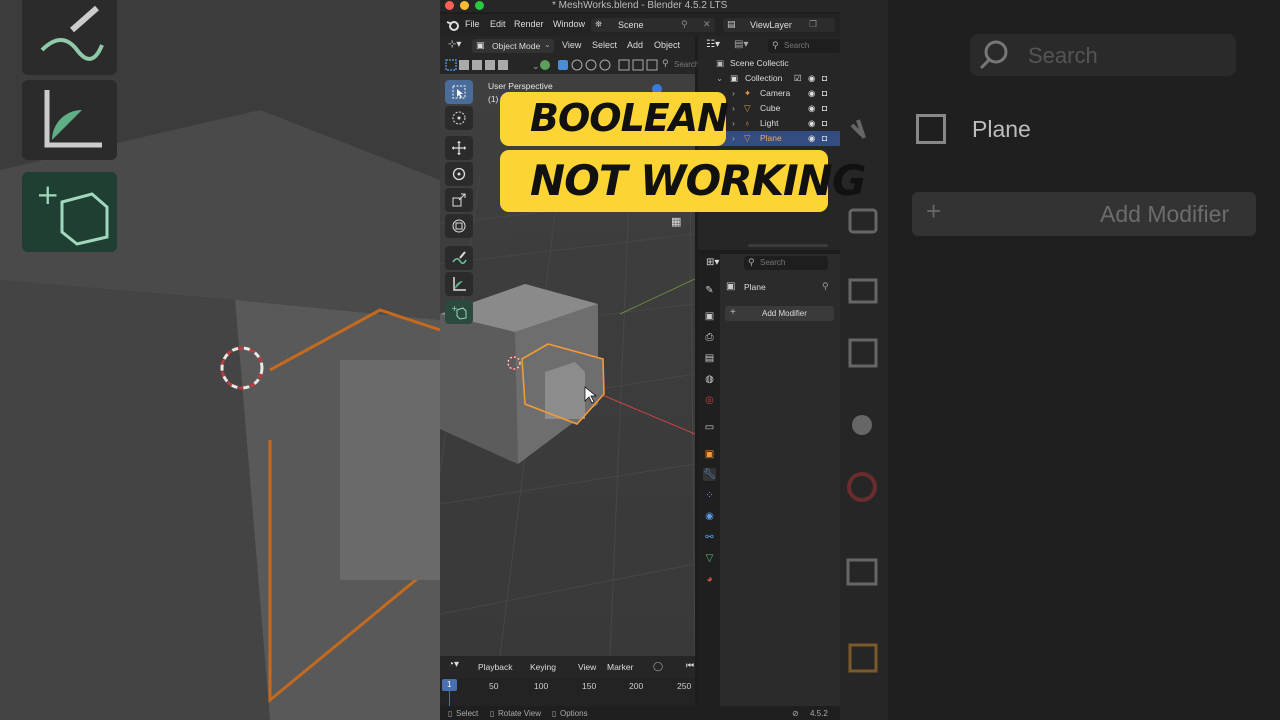 This screenshot has width=1280, height=720. Describe the element at coordinates (571, 45) in the screenshot. I see `viewport-menu-view: View` at that location.